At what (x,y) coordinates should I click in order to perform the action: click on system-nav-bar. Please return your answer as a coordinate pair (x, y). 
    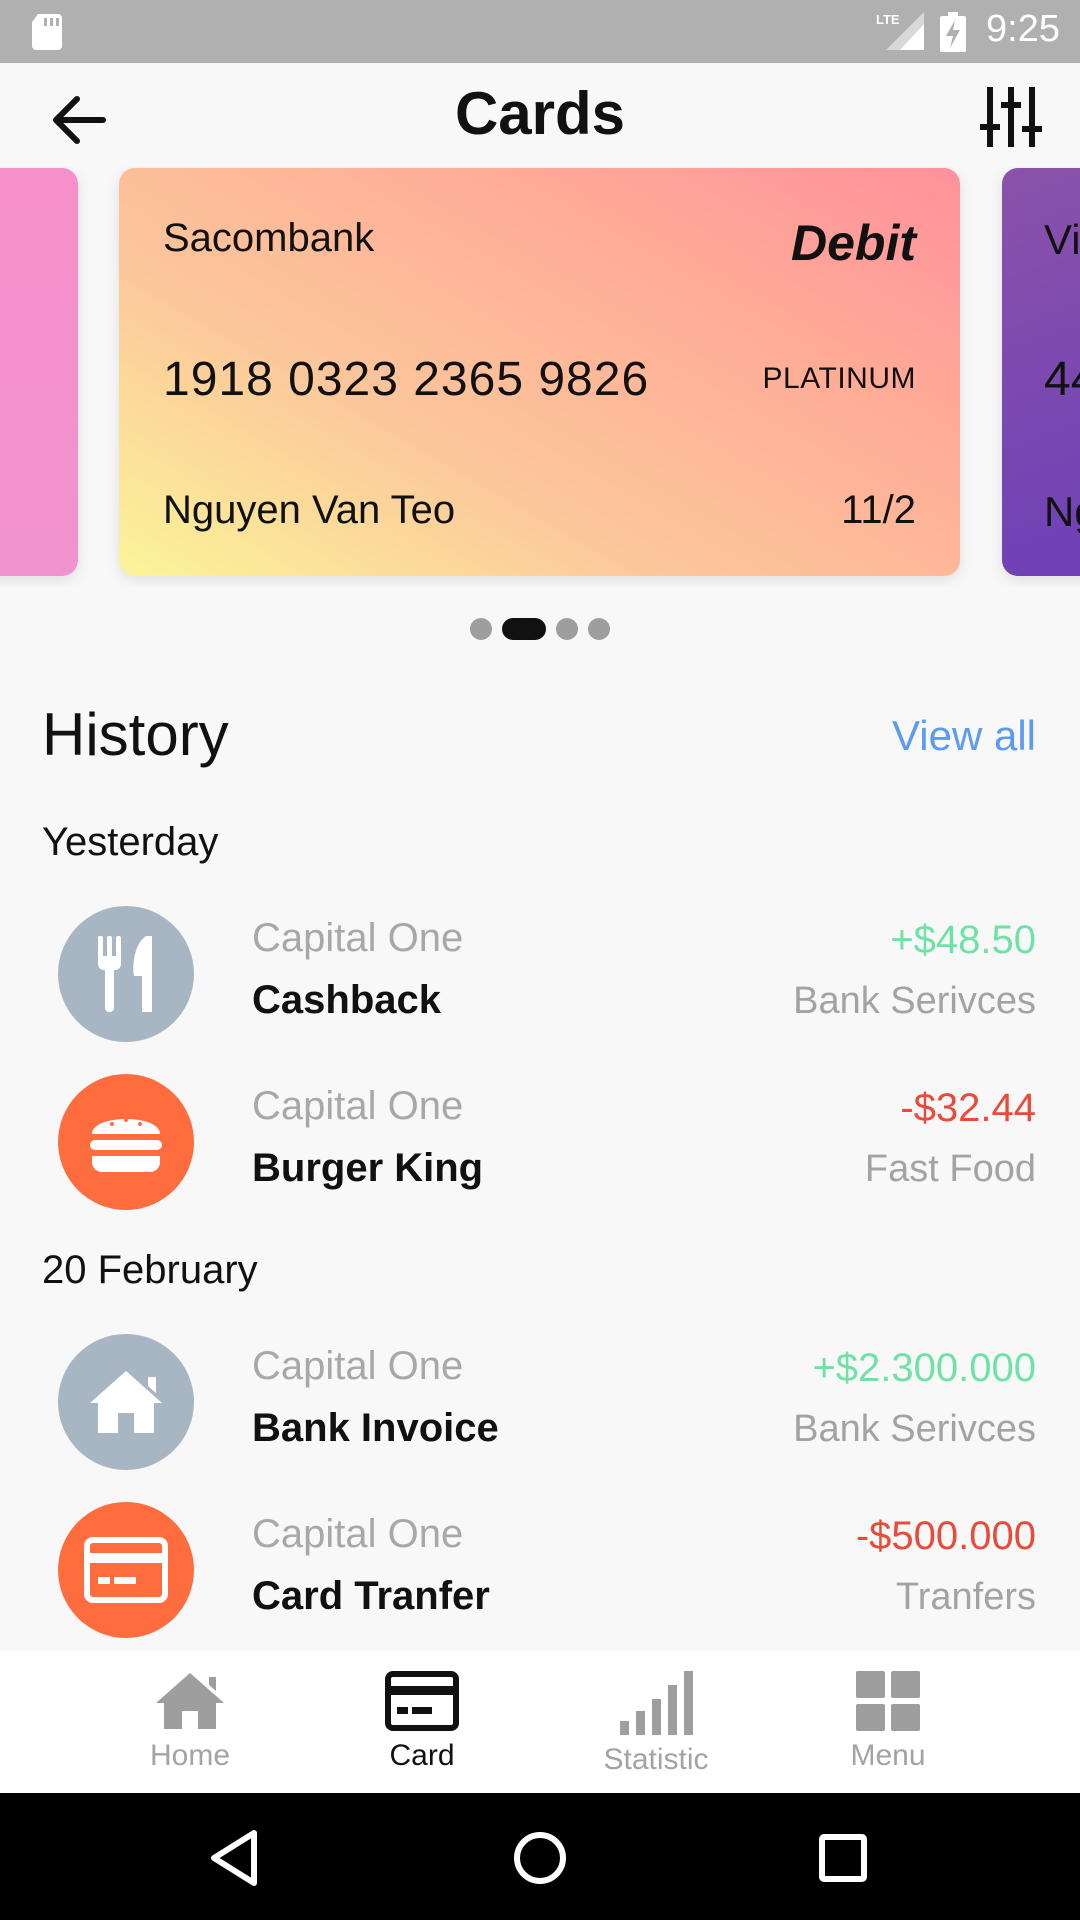
    Looking at the image, I should click on (540, 1856).